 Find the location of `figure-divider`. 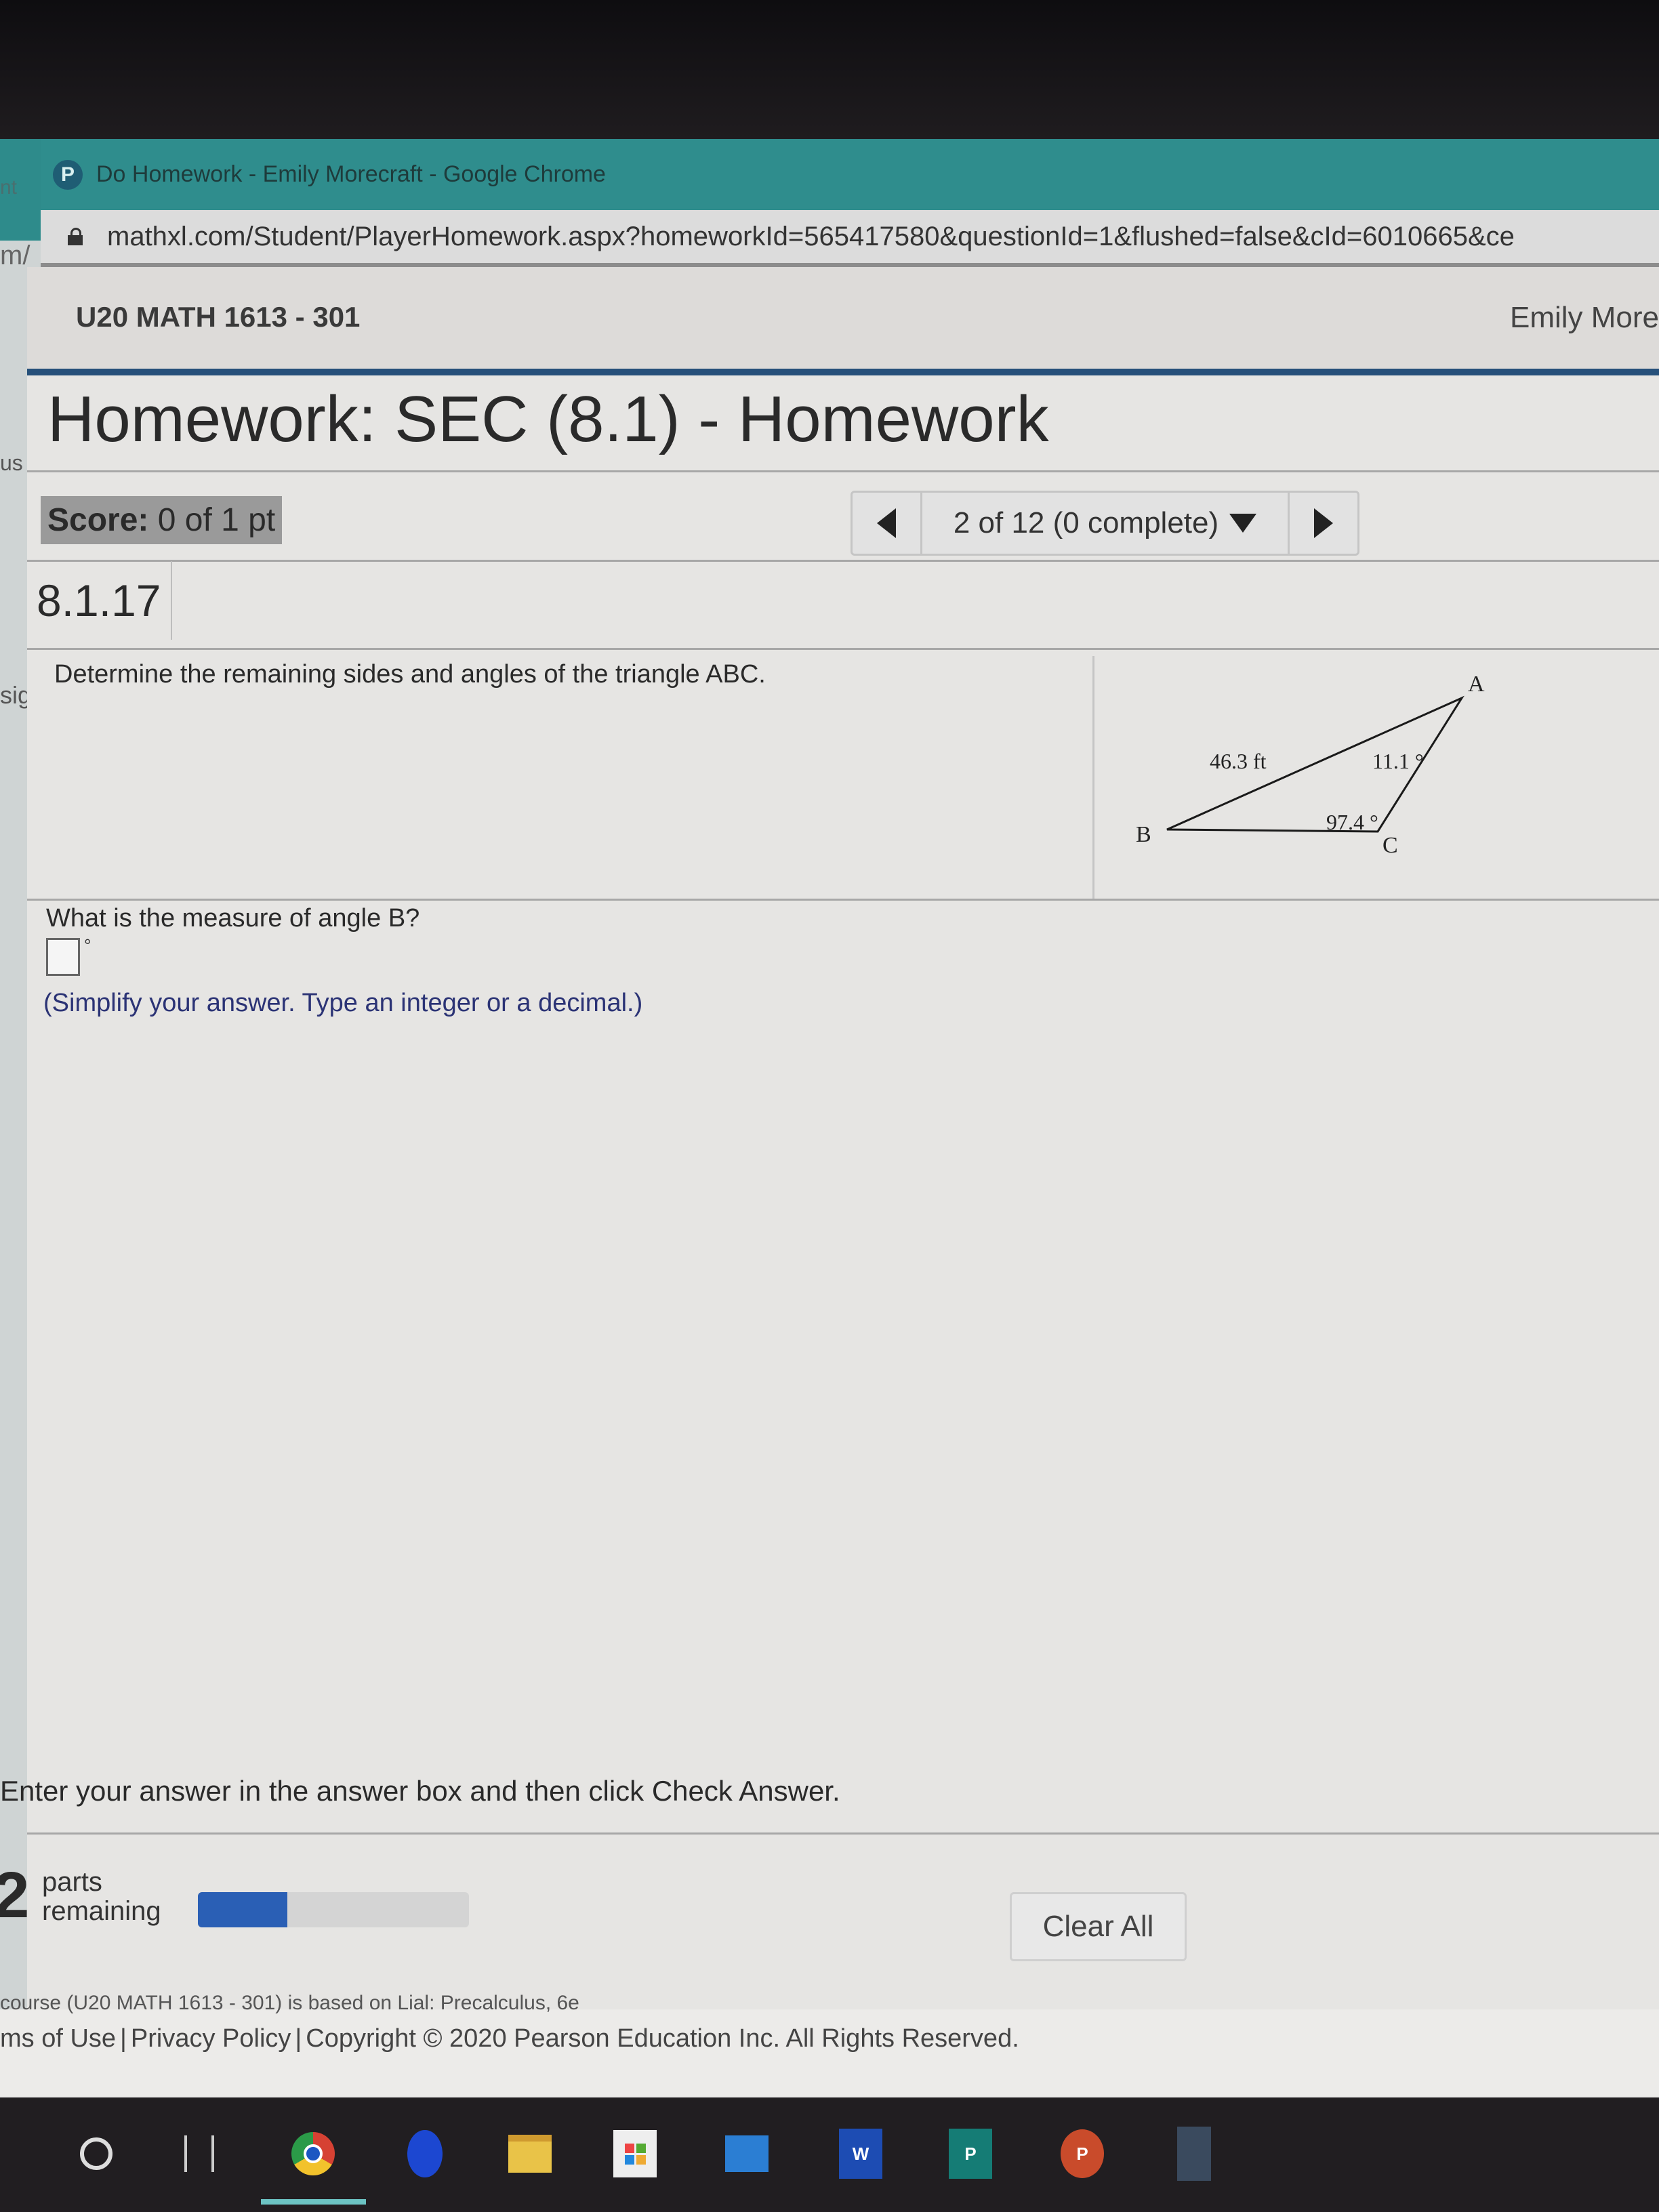

figure-divider is located at coordinates (1093, 778).